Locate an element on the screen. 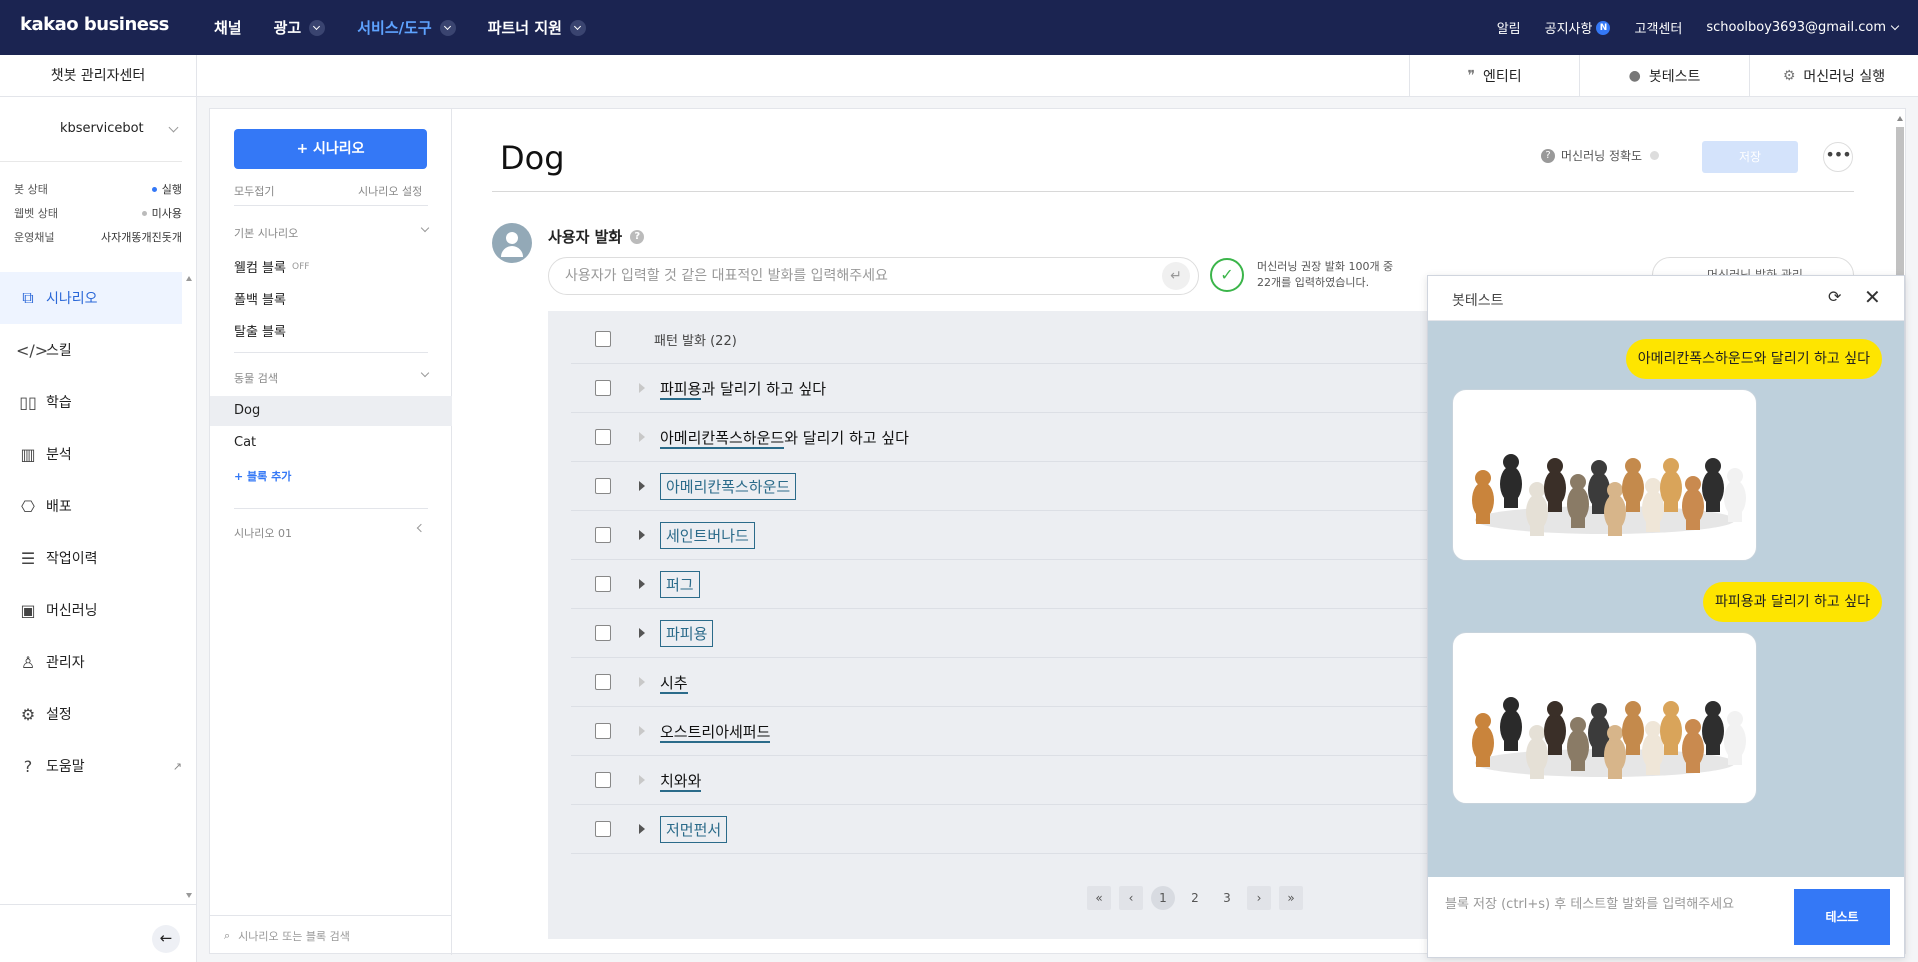  close-icon: ✕ is located at coordinates (1872, 297).